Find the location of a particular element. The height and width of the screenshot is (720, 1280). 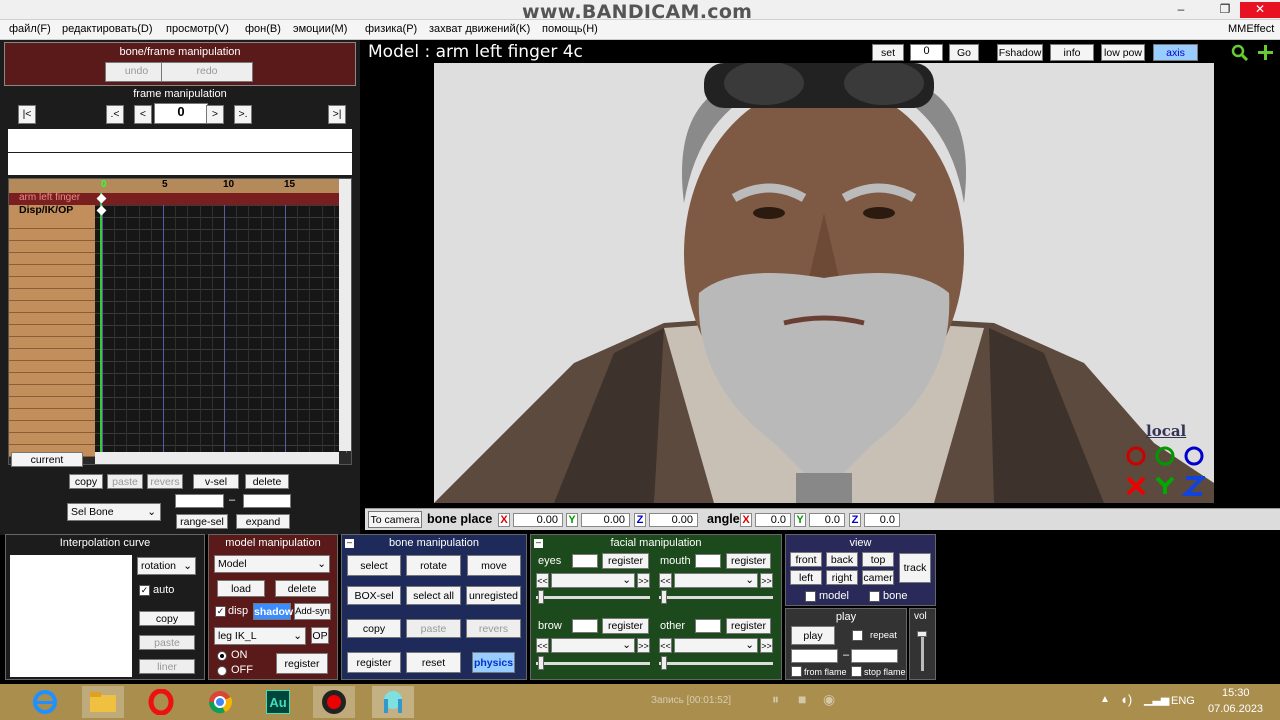

timeline-hscroll is located at coordinates (217, 458).